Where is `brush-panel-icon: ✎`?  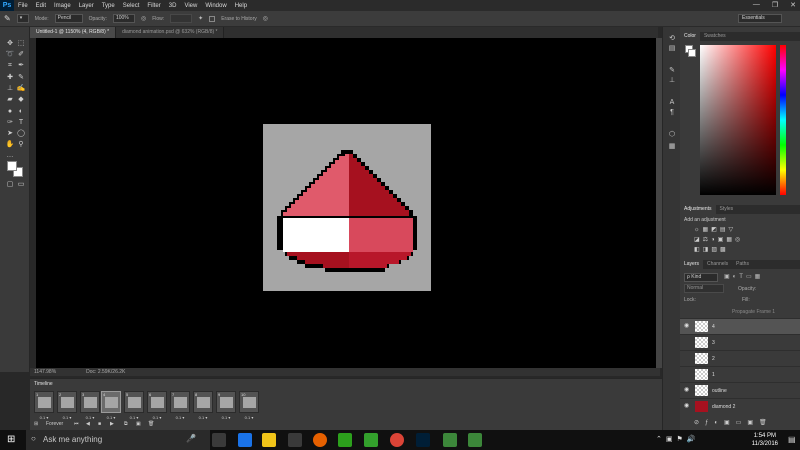 brush-panel-icon: ✎ is located at coordinates (672, 71).